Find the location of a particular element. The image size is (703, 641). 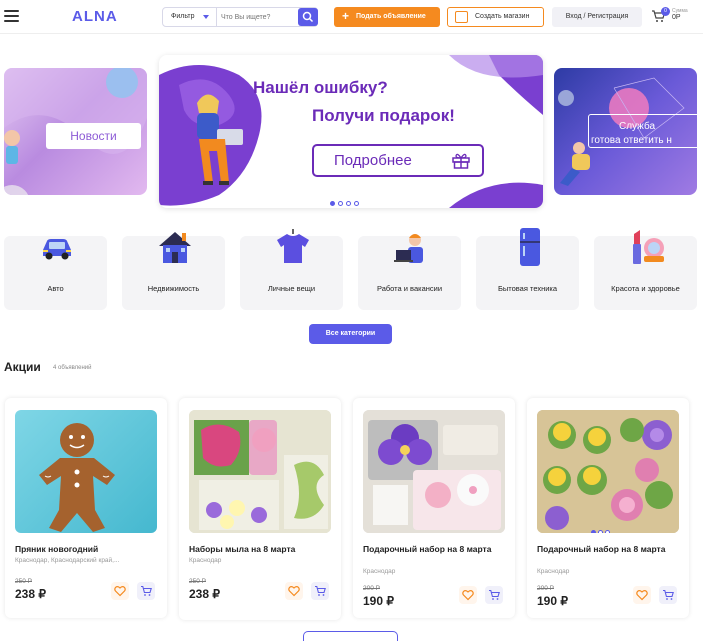

fridge-icon is located at coordinates (530, 247).